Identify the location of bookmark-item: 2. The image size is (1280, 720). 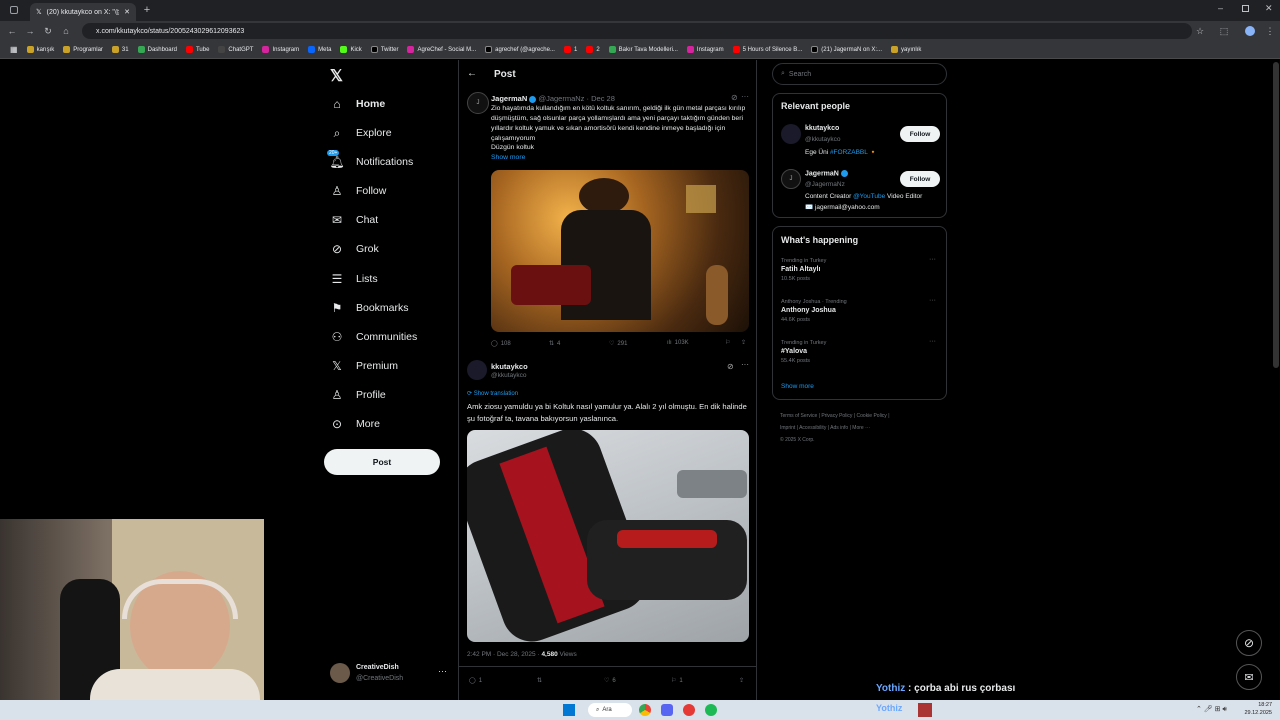
(593, 49).